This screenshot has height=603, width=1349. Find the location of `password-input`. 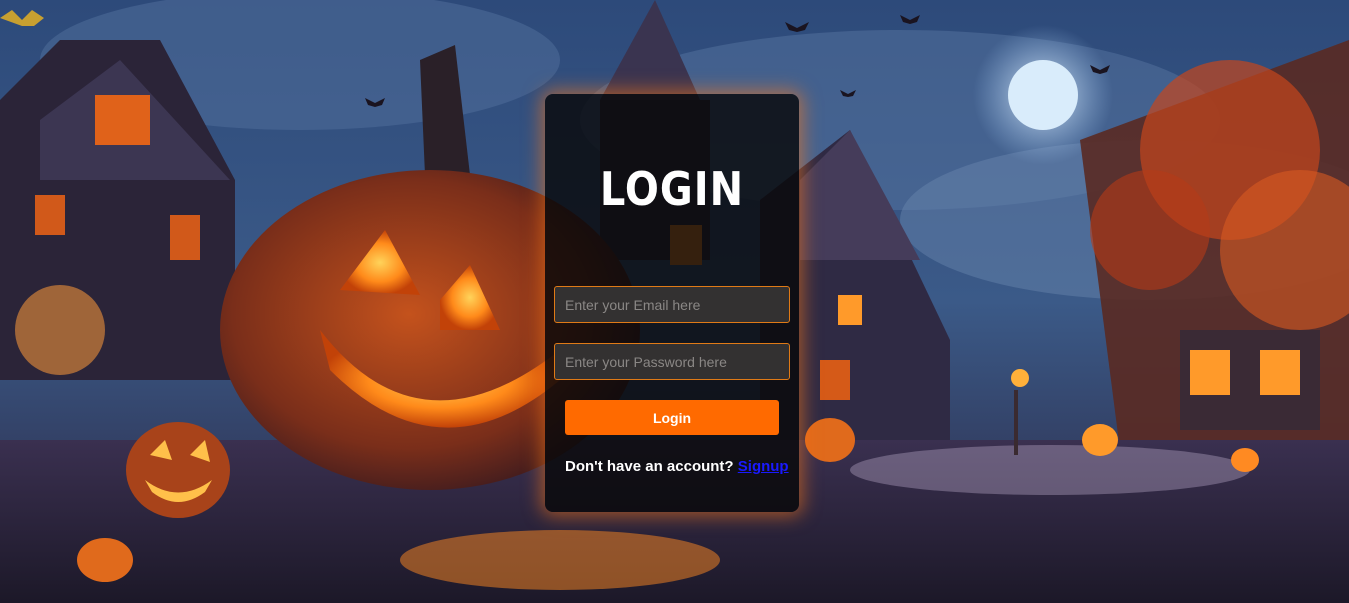

password-input is located at coordinates (672, 361).